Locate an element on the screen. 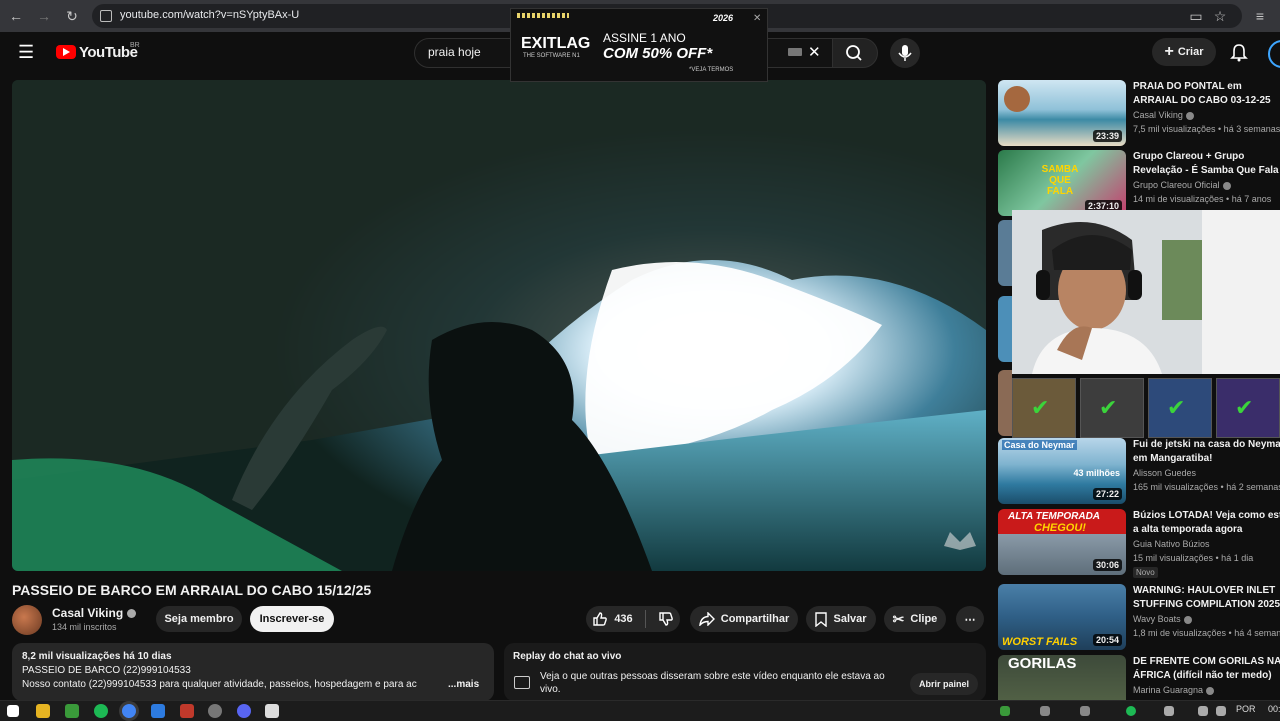  join-button: Seja membro is located at coordinates (199, 619).